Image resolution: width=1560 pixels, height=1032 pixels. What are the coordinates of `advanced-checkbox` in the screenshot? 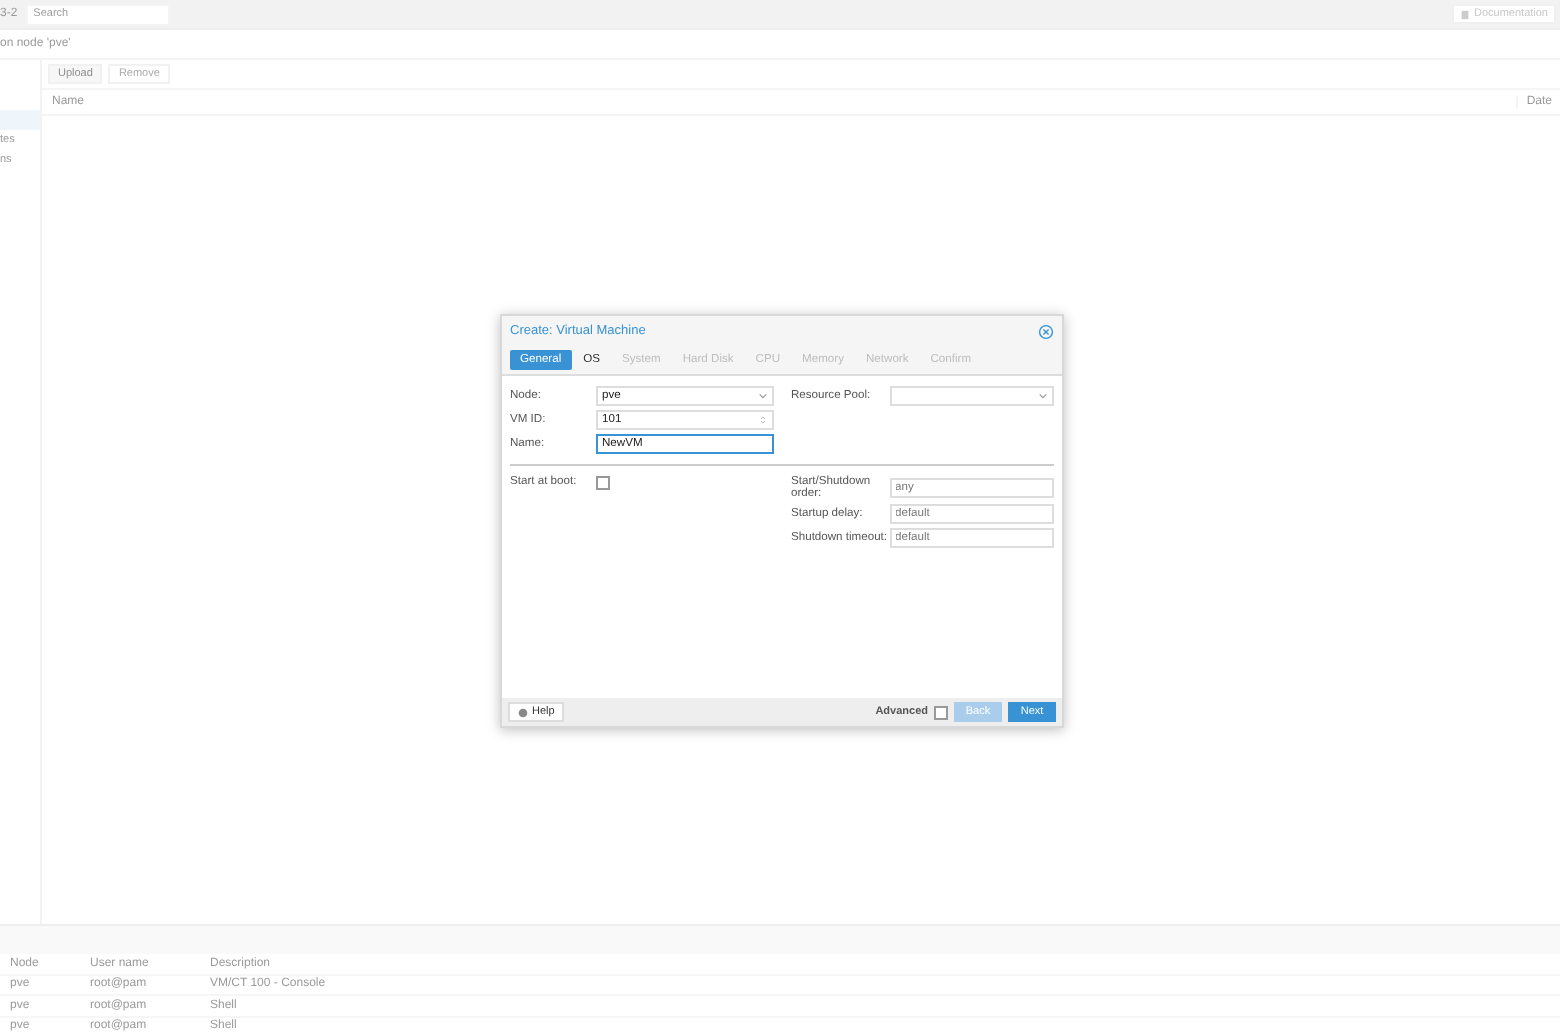 It's located at (941, 712).